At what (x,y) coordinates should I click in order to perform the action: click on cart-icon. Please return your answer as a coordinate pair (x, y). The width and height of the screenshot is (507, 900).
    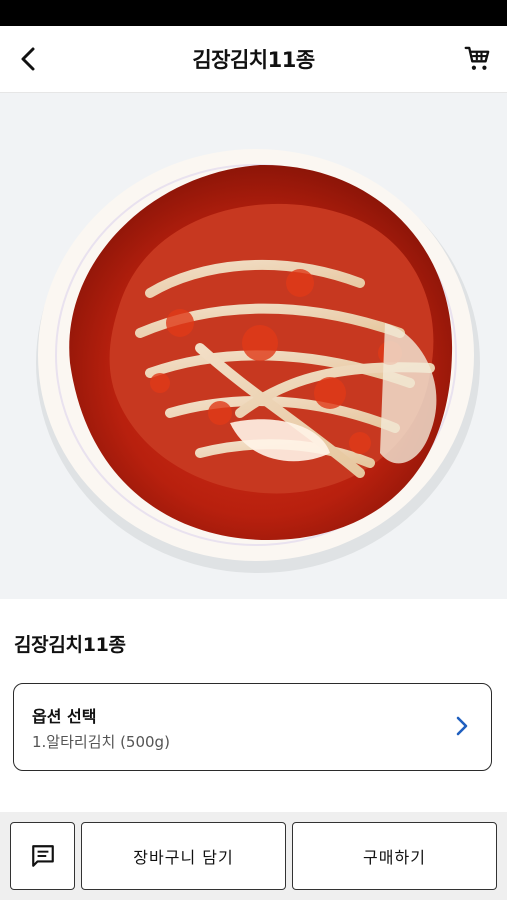
    Looking at the image, I should click on (477, 58).